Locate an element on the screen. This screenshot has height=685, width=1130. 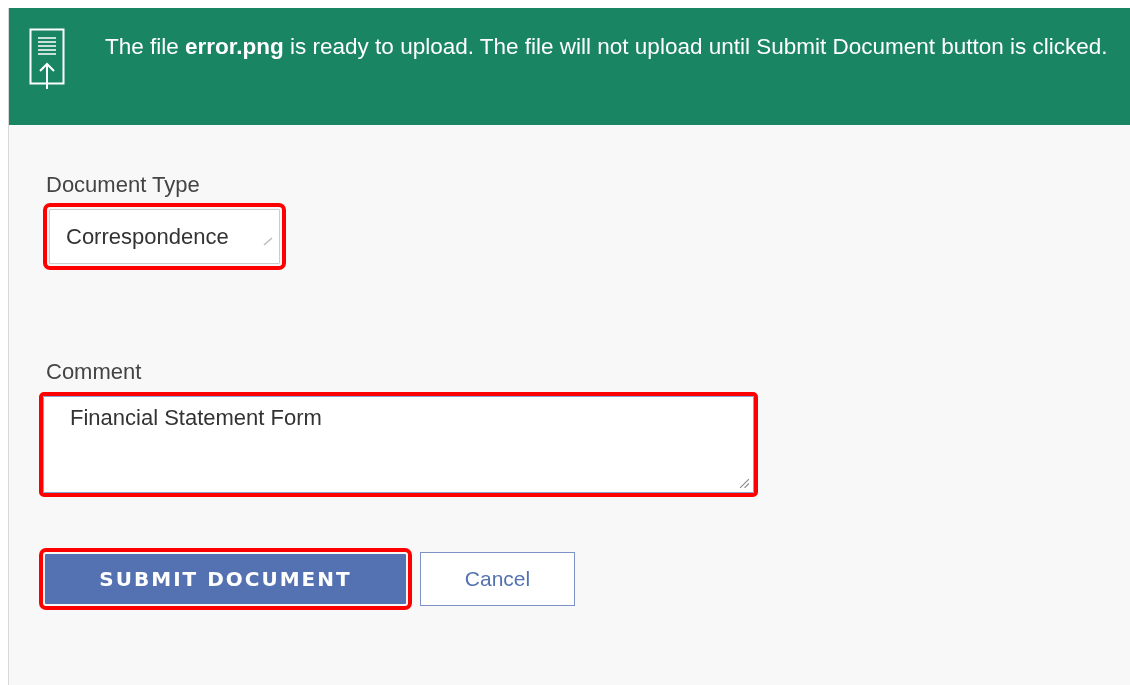
document-upload-icon is located at coordinates (47, 59).